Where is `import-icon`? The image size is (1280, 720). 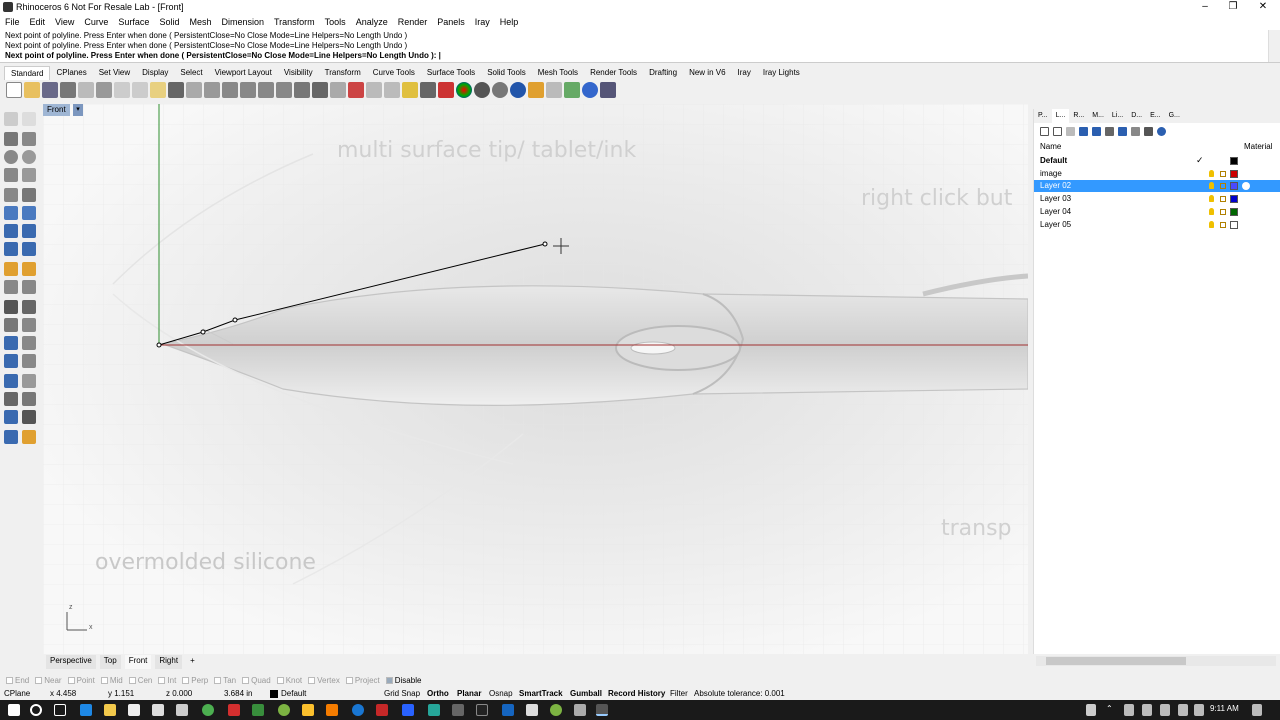
import-icon is located at coordinates (86, 90).